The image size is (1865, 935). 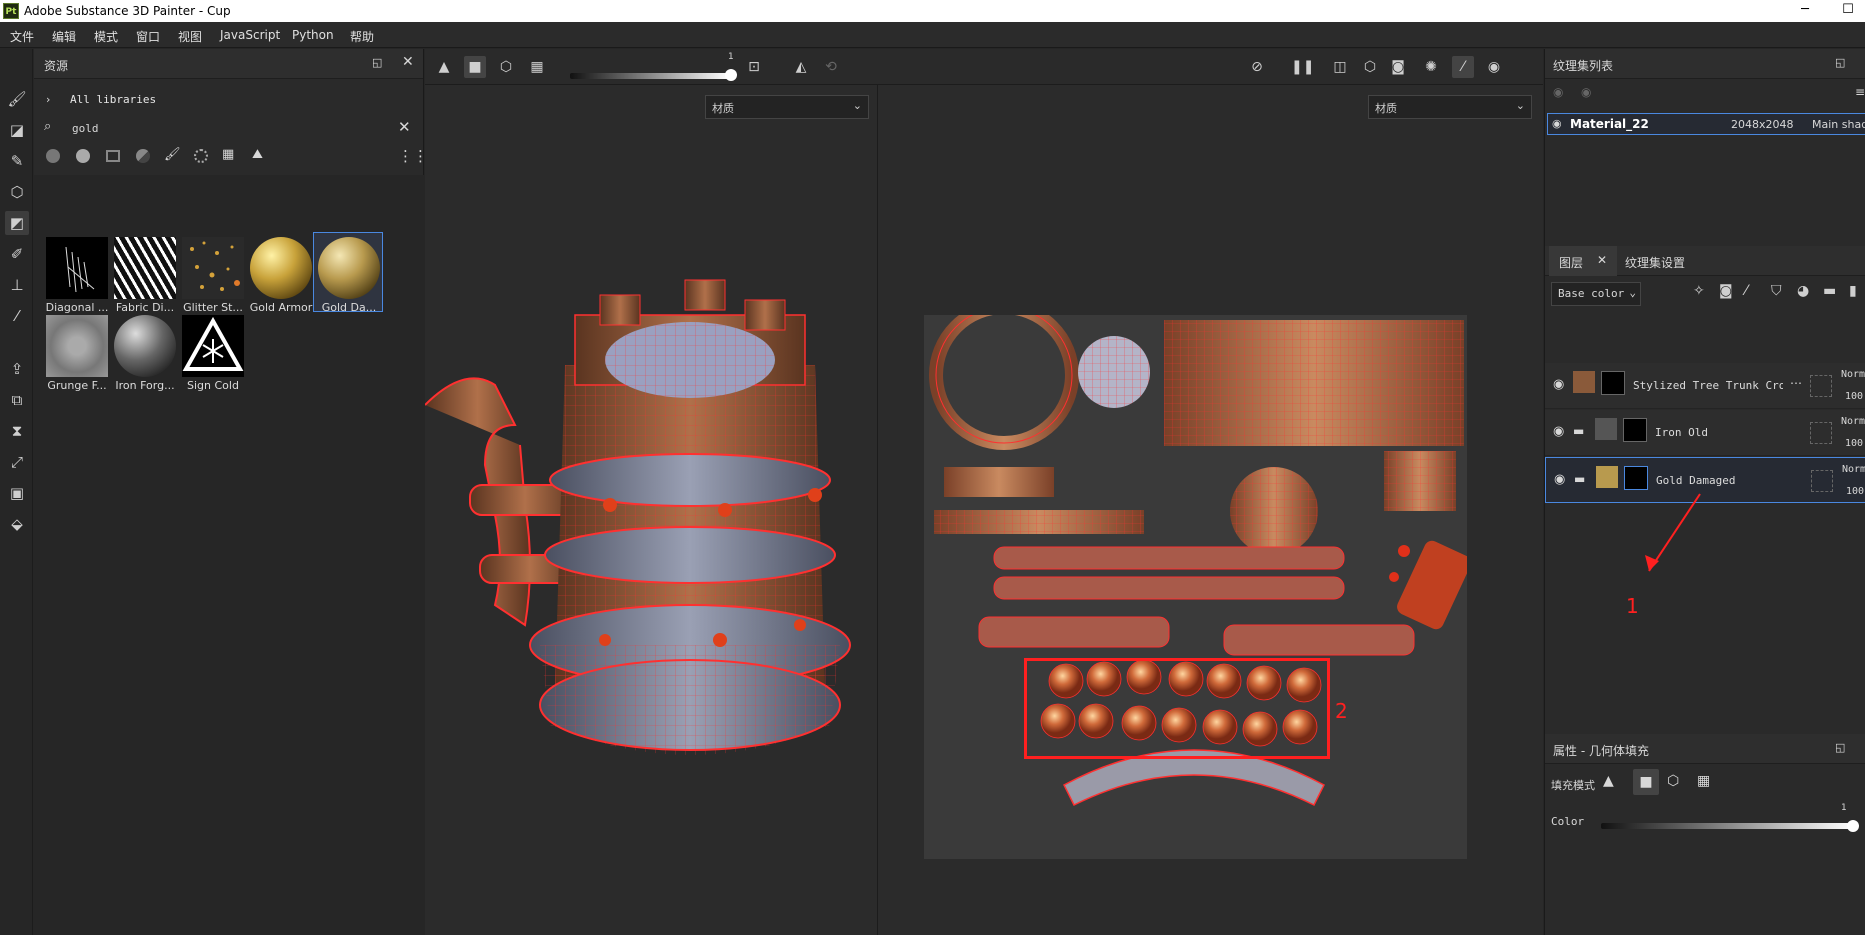 I want to click on right-channel-dropdown: 材质 ⌄, so click(x=1450, y=107).